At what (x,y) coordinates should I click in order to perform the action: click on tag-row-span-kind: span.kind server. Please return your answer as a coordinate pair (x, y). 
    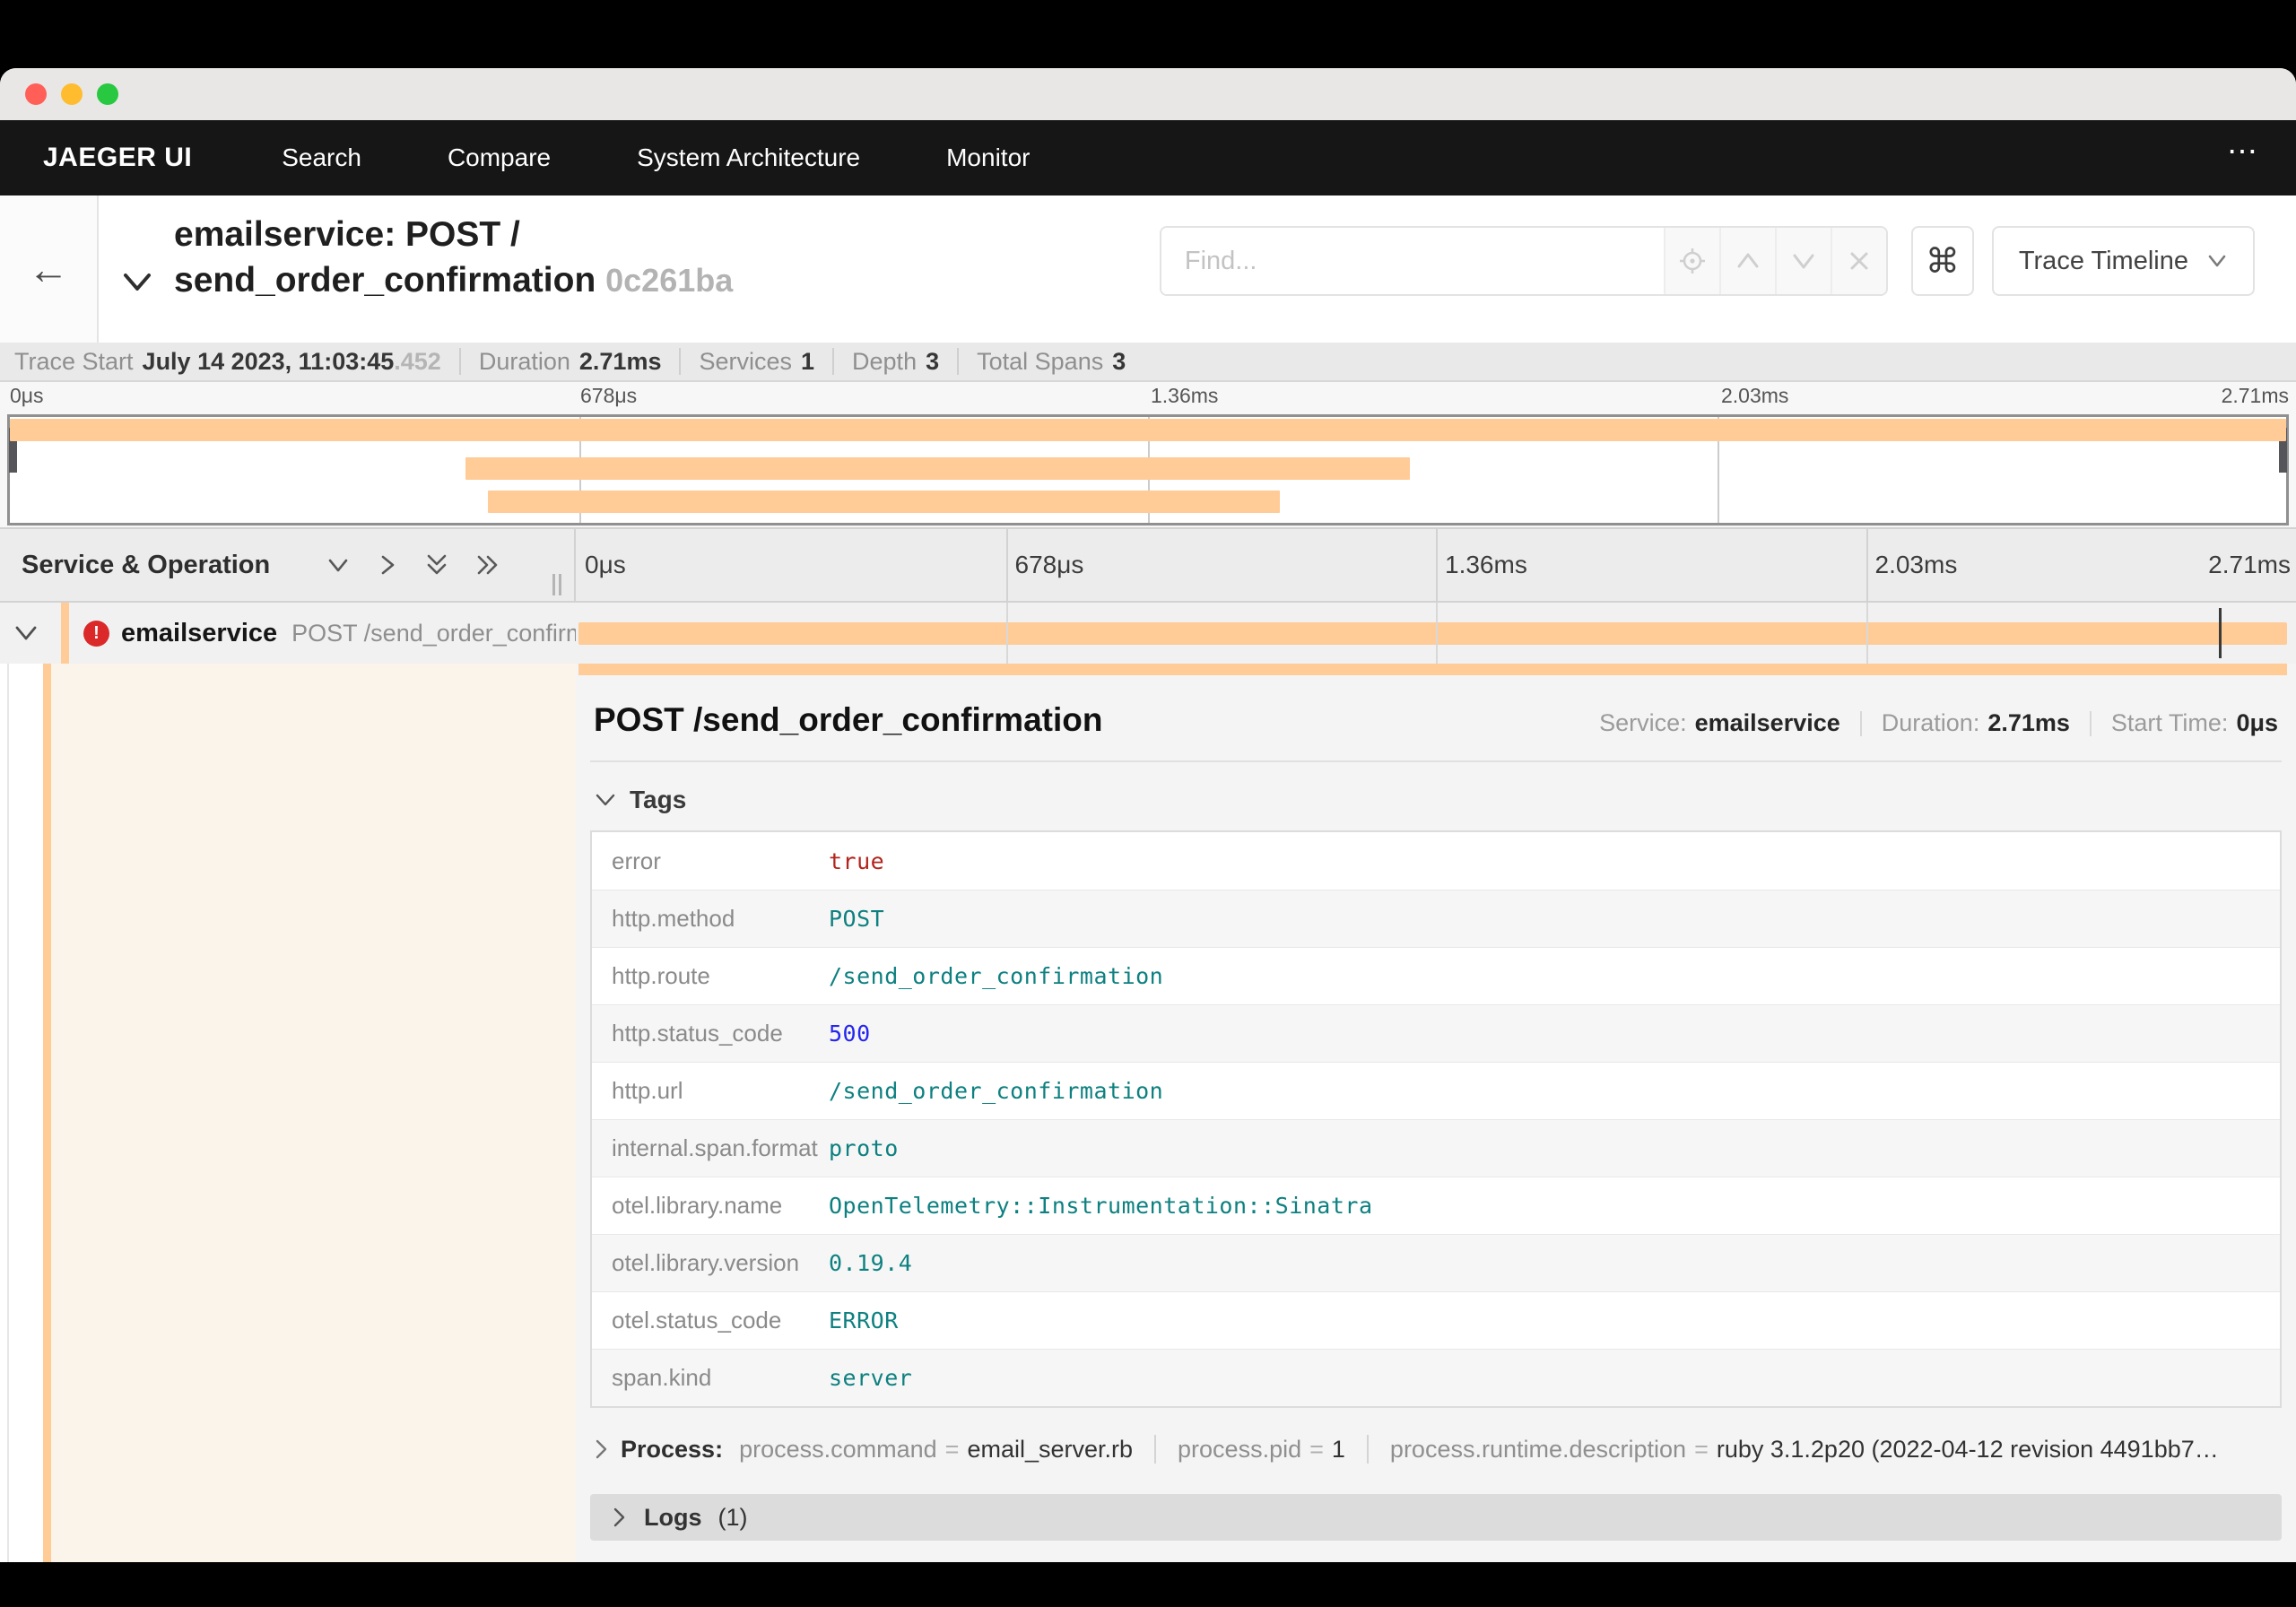
    Looking at the image, I should click on (1436, 1378).